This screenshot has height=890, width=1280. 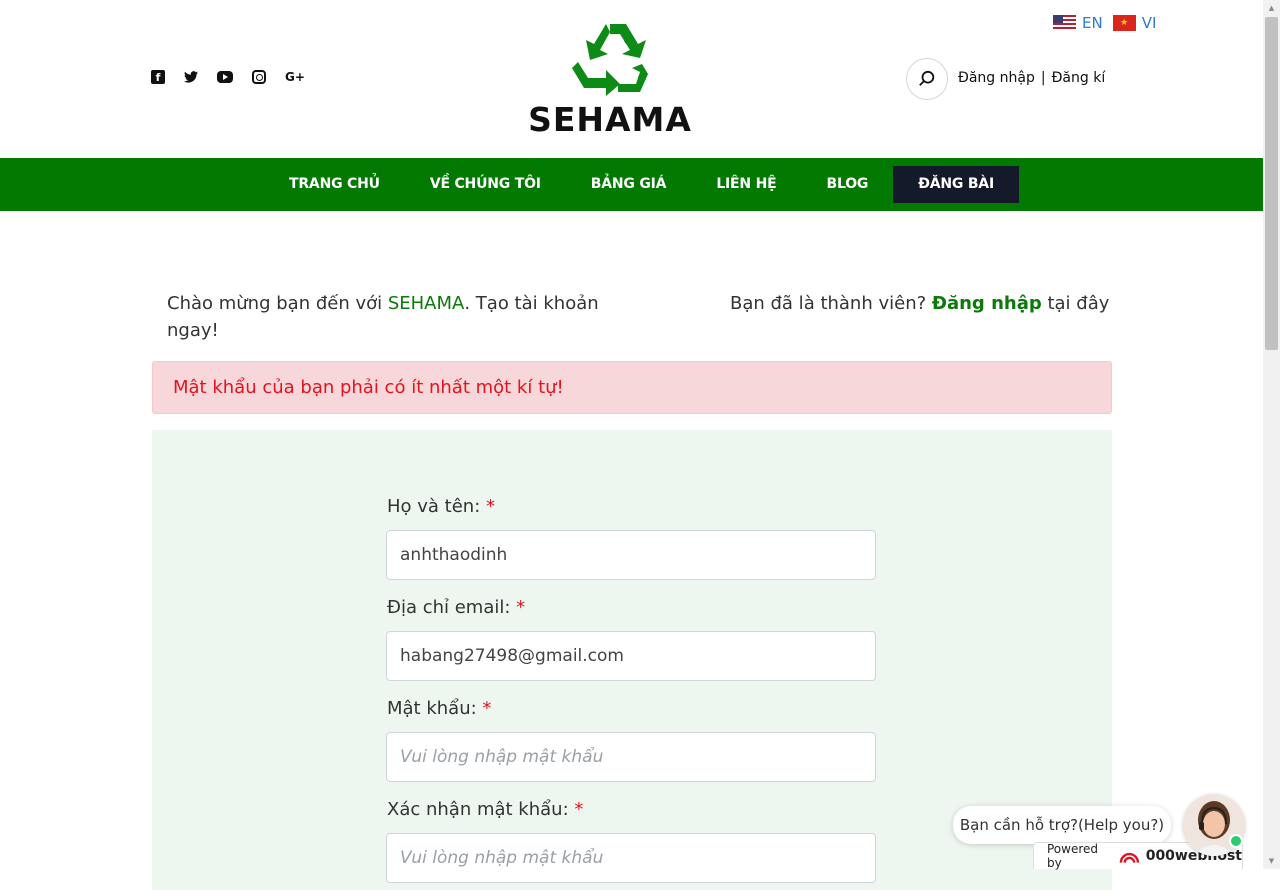 I want to click on social-links: f G+, so click(x=228, y=77).